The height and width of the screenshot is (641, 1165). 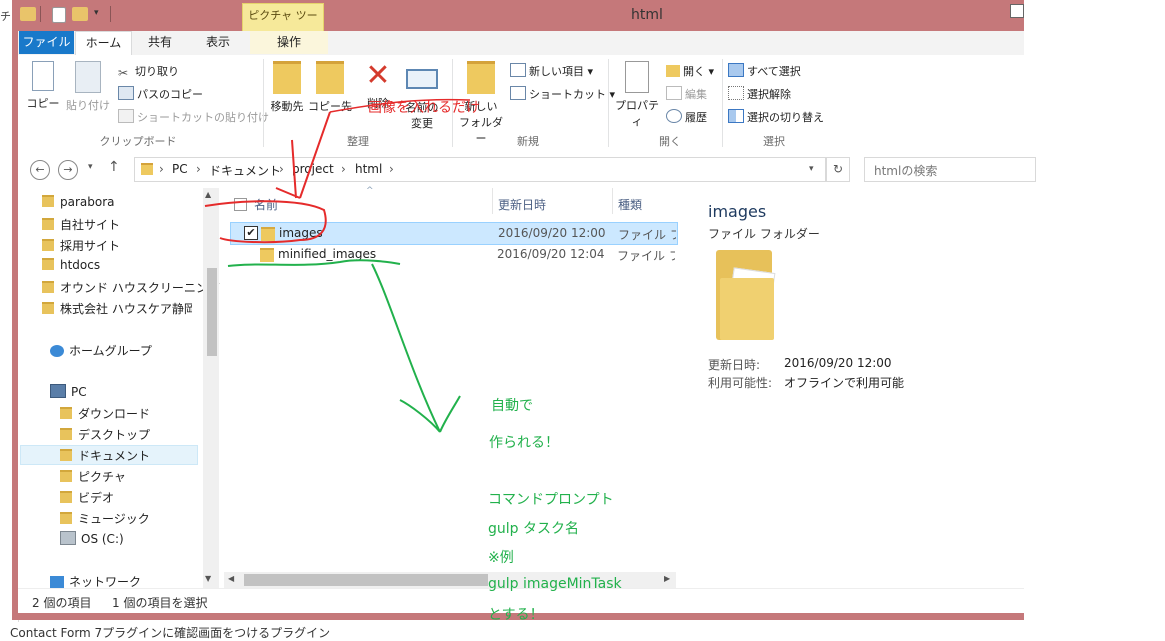 What do you see at coordinates (251, 233) in the screenshot?
I see `row-checkbox-checked: ✔` at bounding box center [251, 233].